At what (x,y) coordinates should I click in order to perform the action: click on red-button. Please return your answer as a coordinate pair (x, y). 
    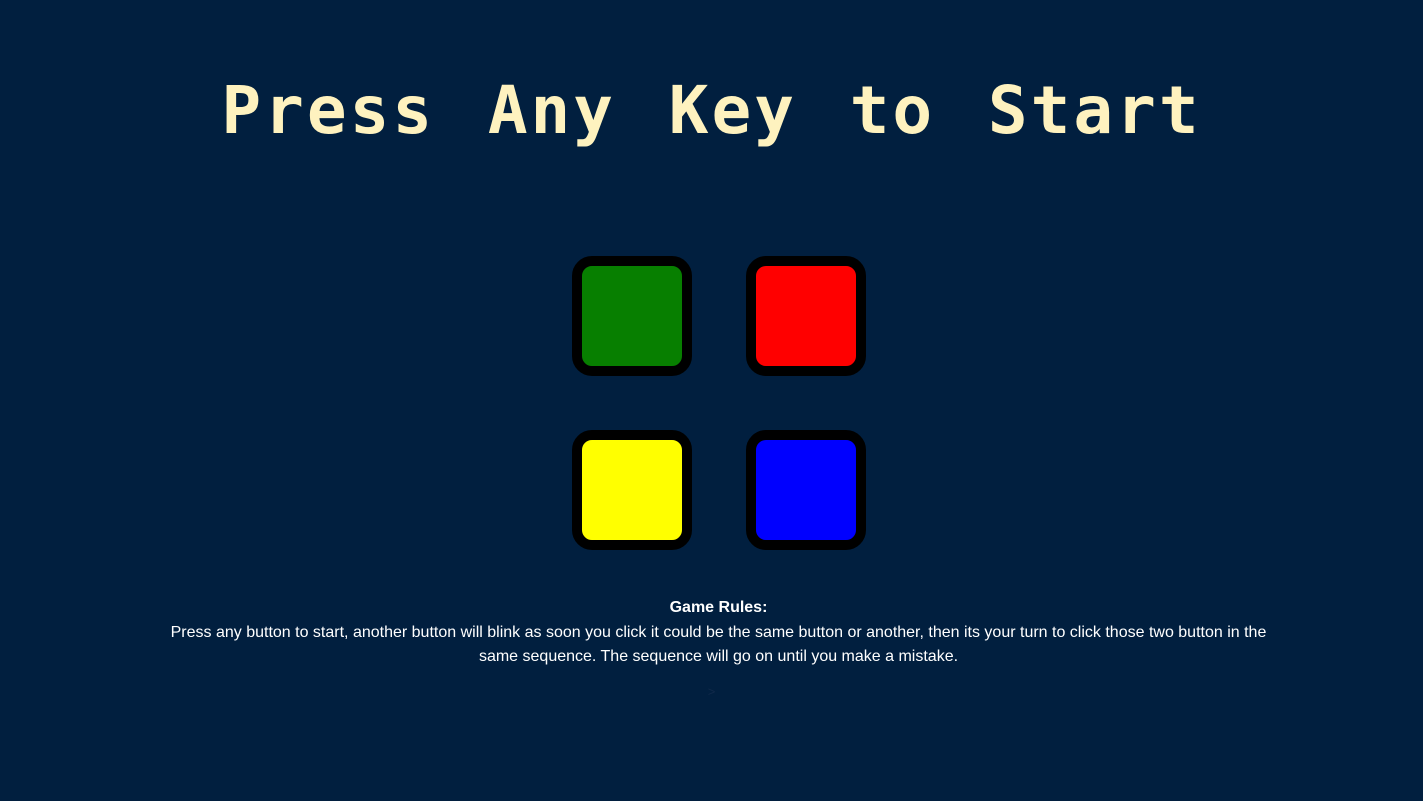
    Looking at the image, I should click on (806, 316).